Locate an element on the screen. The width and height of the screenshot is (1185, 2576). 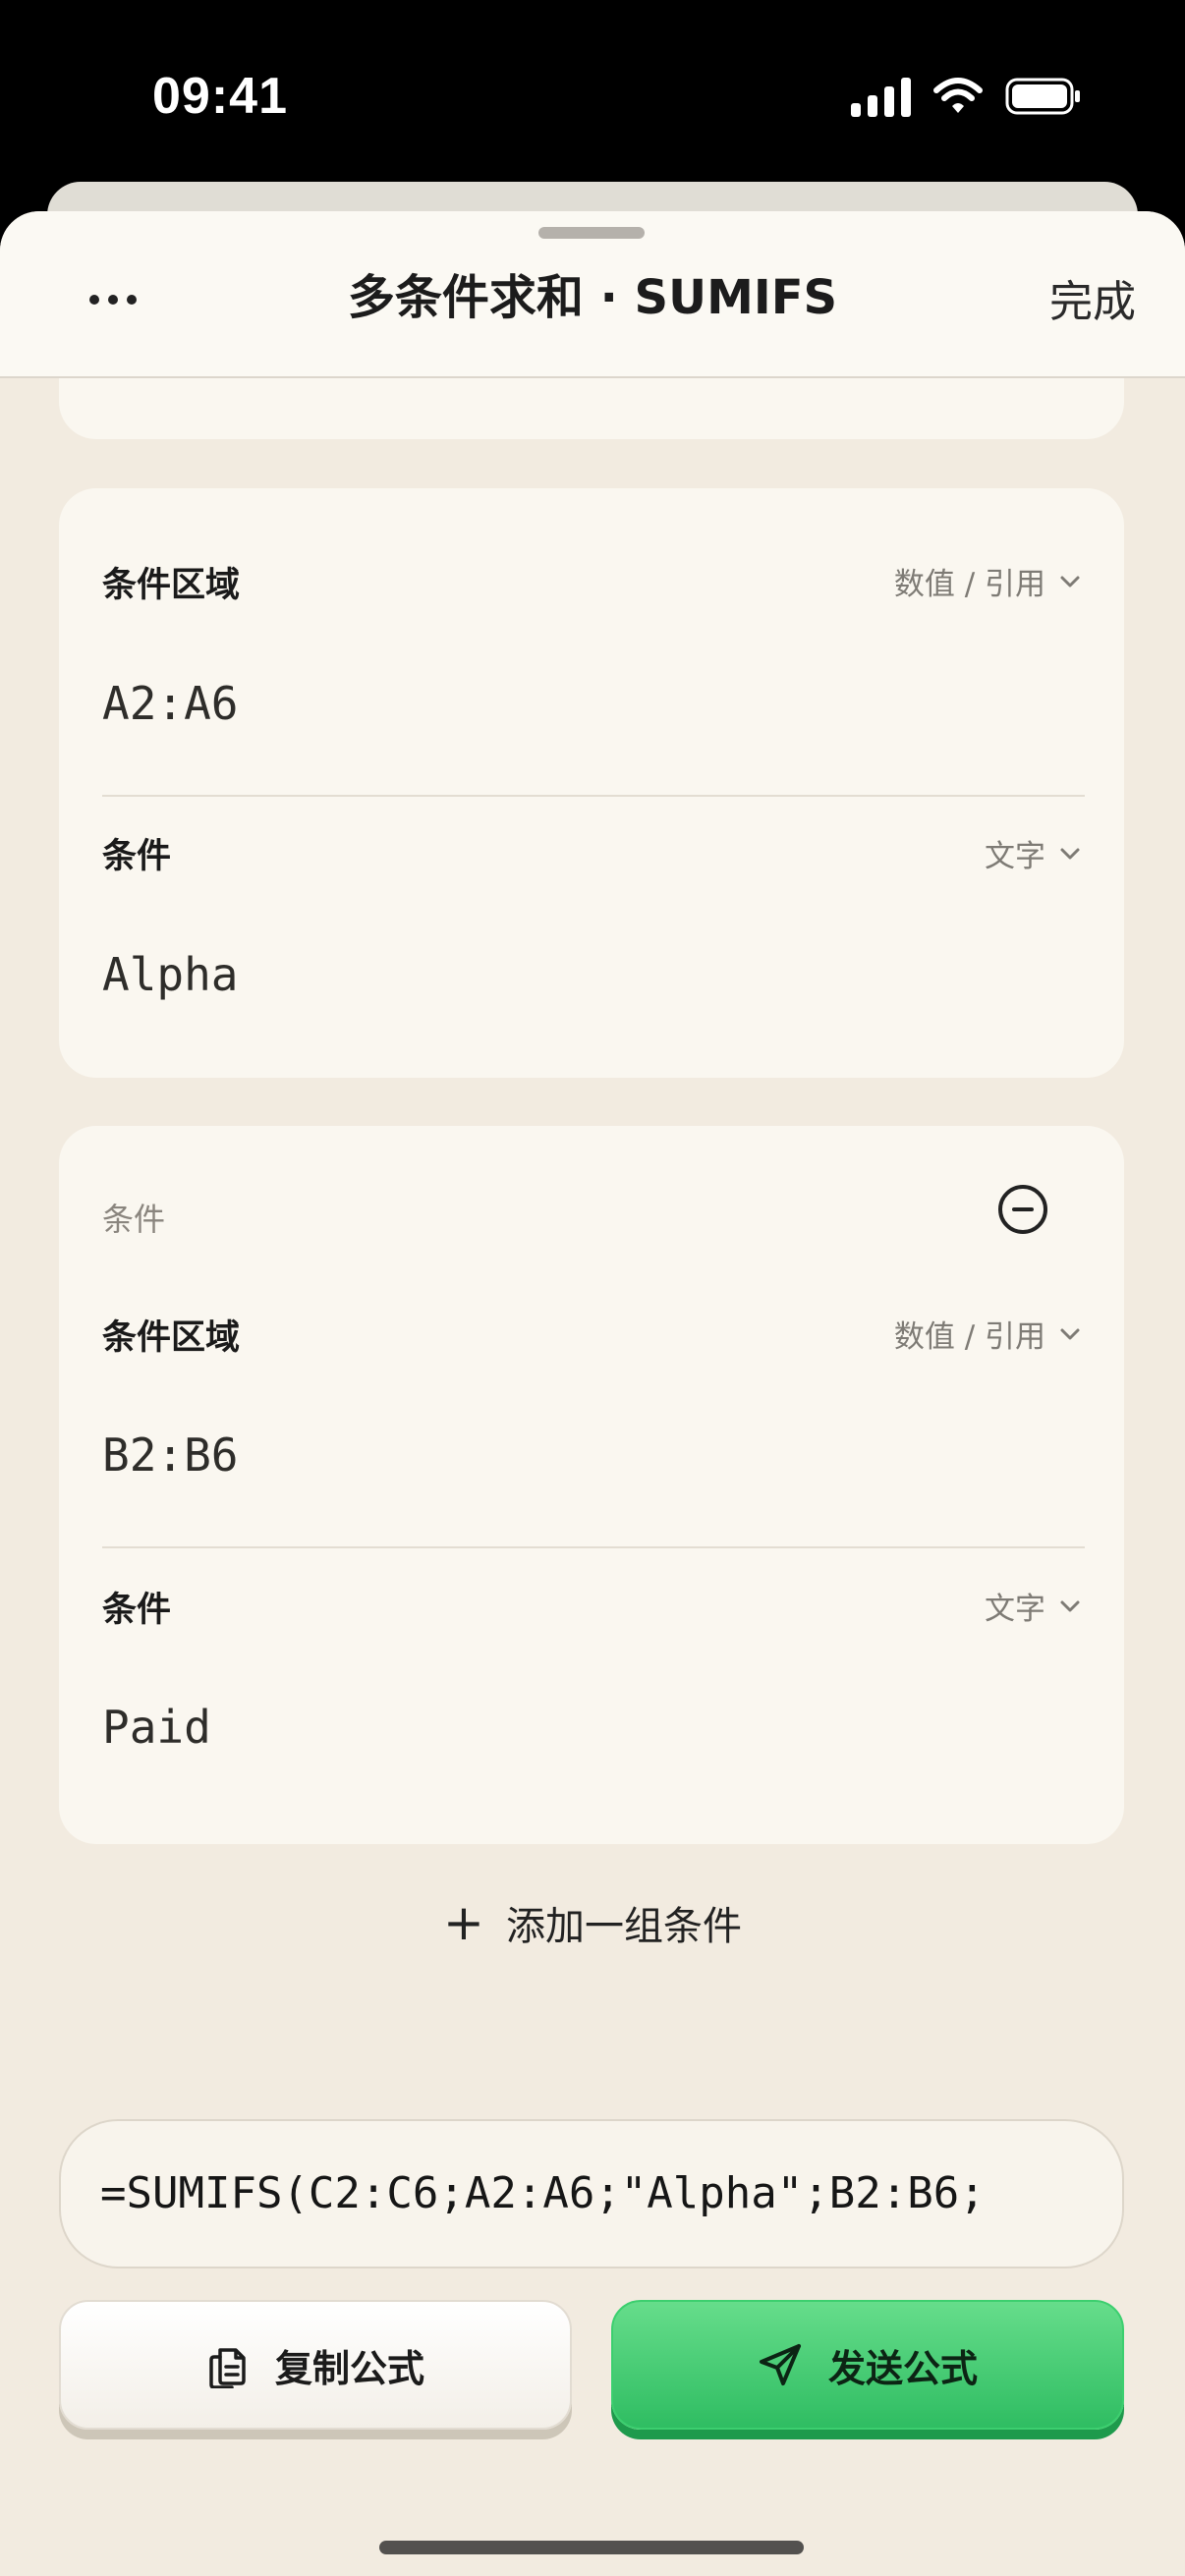
send-formula-label: 发送公式 is located at coordinates (903, 2368).